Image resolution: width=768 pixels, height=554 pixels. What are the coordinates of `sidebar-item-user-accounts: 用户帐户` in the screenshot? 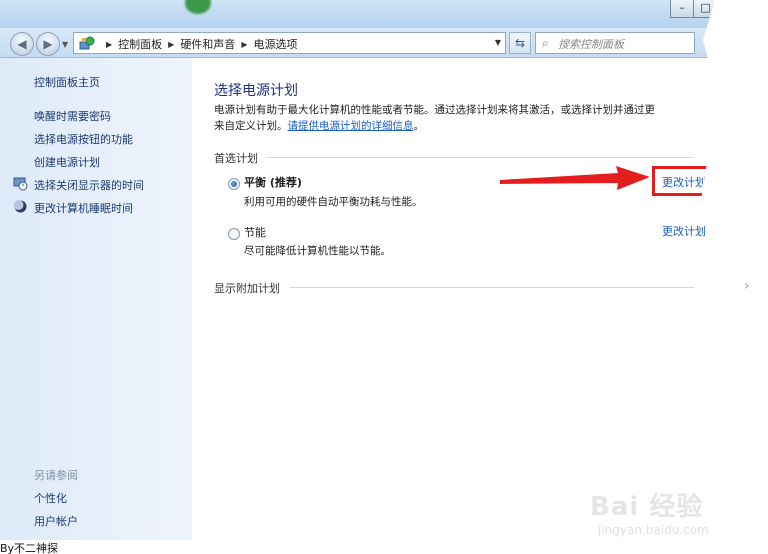 It's located at (56, 521).